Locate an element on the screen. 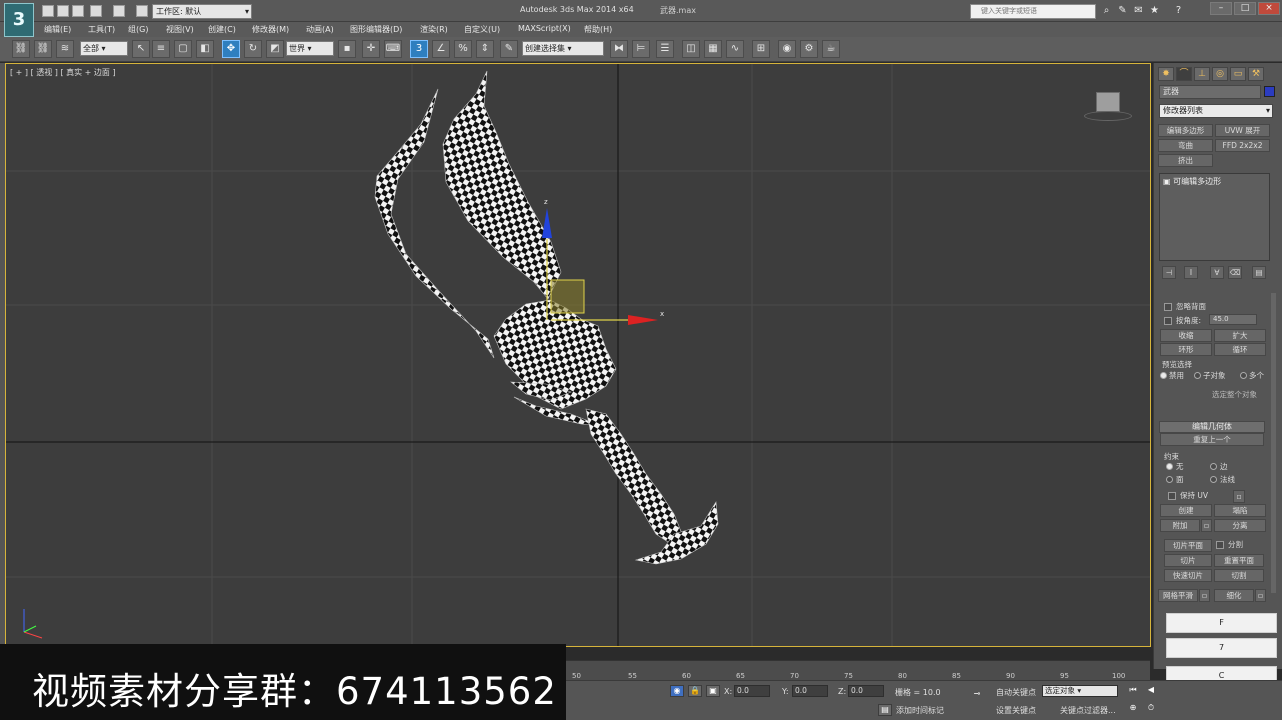 The width and height of the screenshot is (1282, 720). menu-group: 组(G) is located at coordinates (138, 29).